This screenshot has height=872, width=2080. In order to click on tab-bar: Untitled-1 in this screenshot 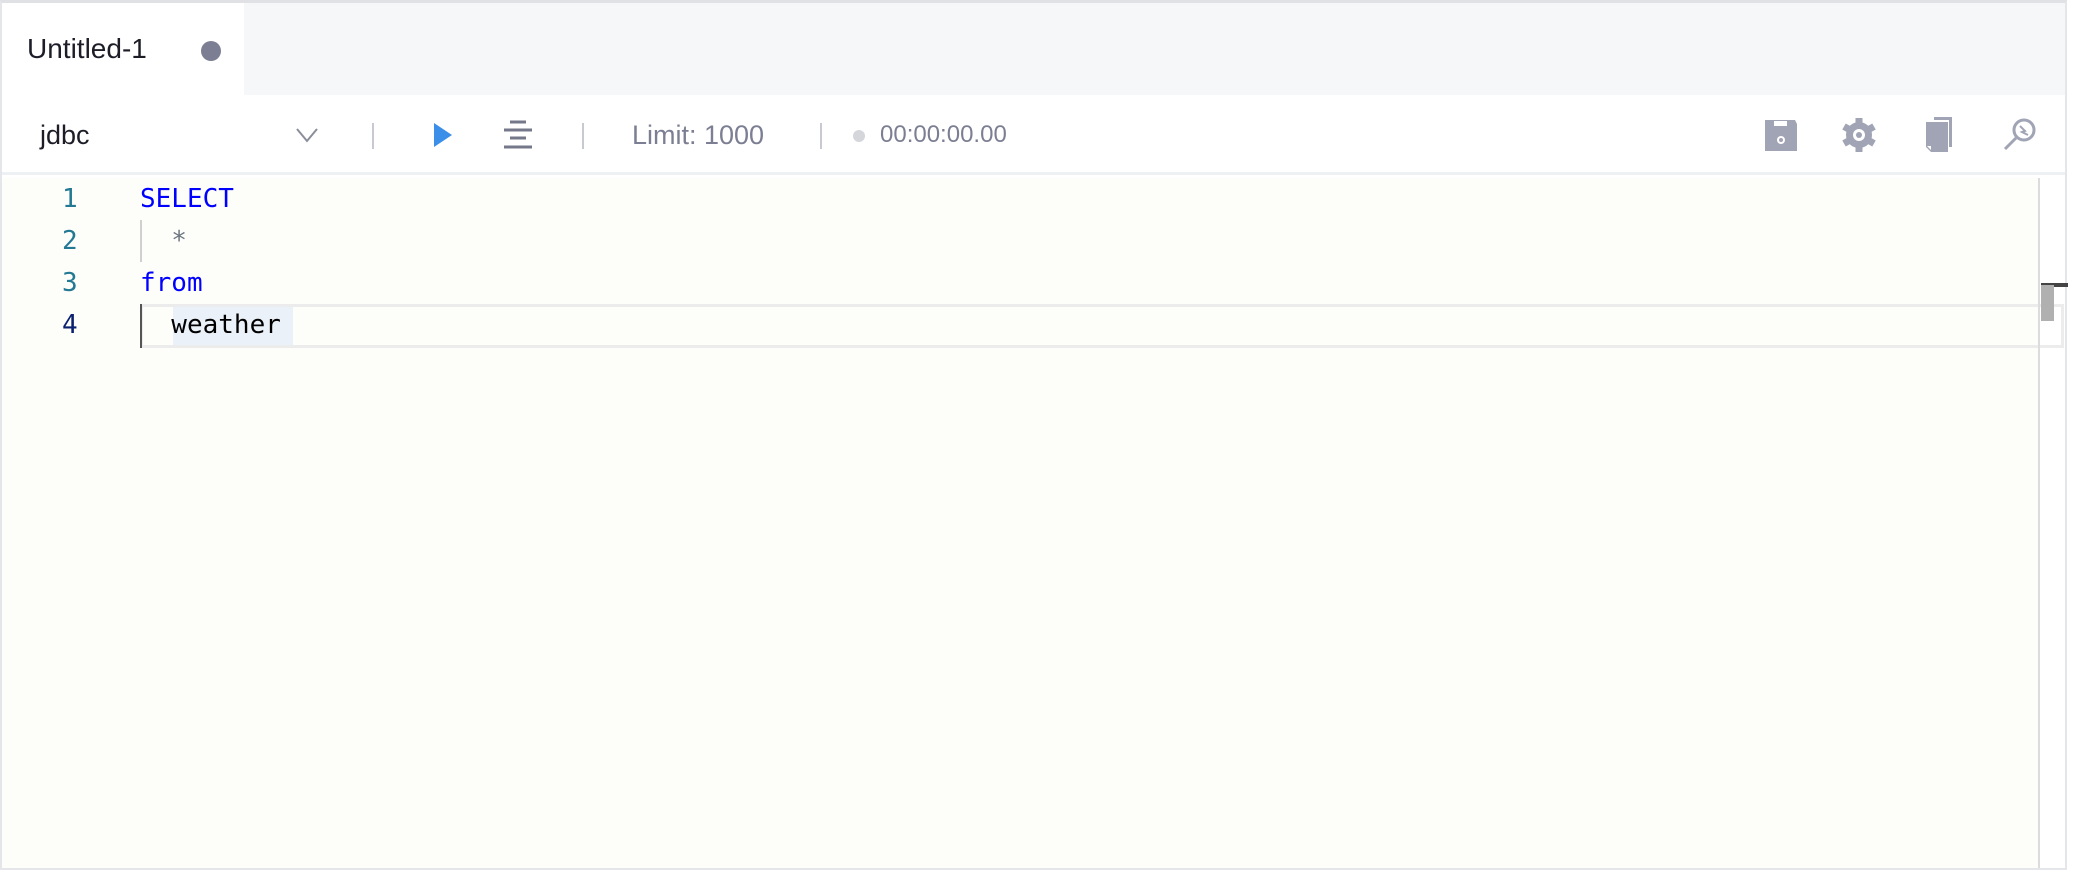, I will do `click(1033, 49)`.